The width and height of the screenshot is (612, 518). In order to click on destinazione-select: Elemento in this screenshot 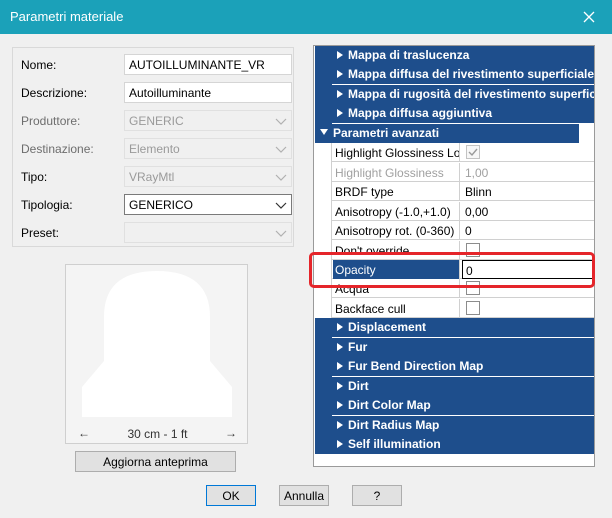, I will do `click(208, 148)`.